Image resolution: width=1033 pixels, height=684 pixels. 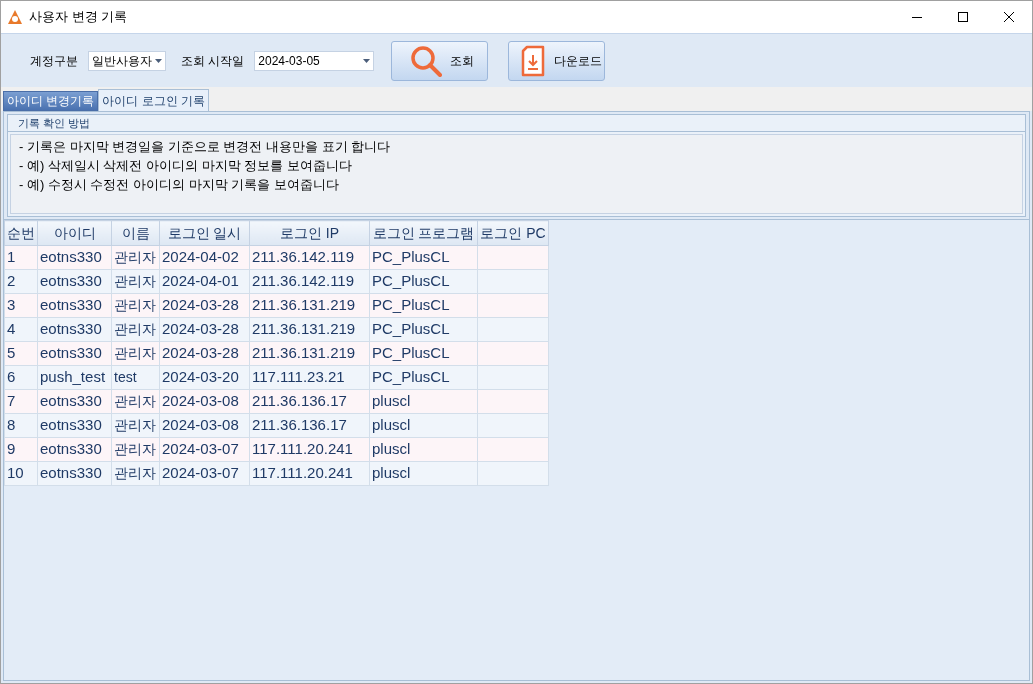 I want to click on account-type-dropdown: 일반사용자, so click(x=127, y=60).